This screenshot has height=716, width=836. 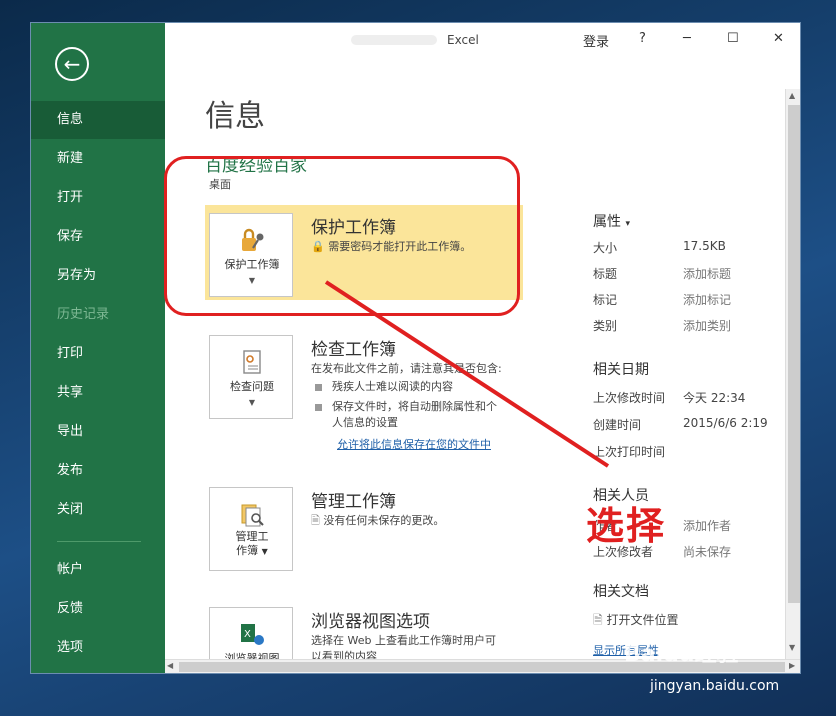 I want to click on inspect-title: 检查工作簿, so click(x=353, y=350).